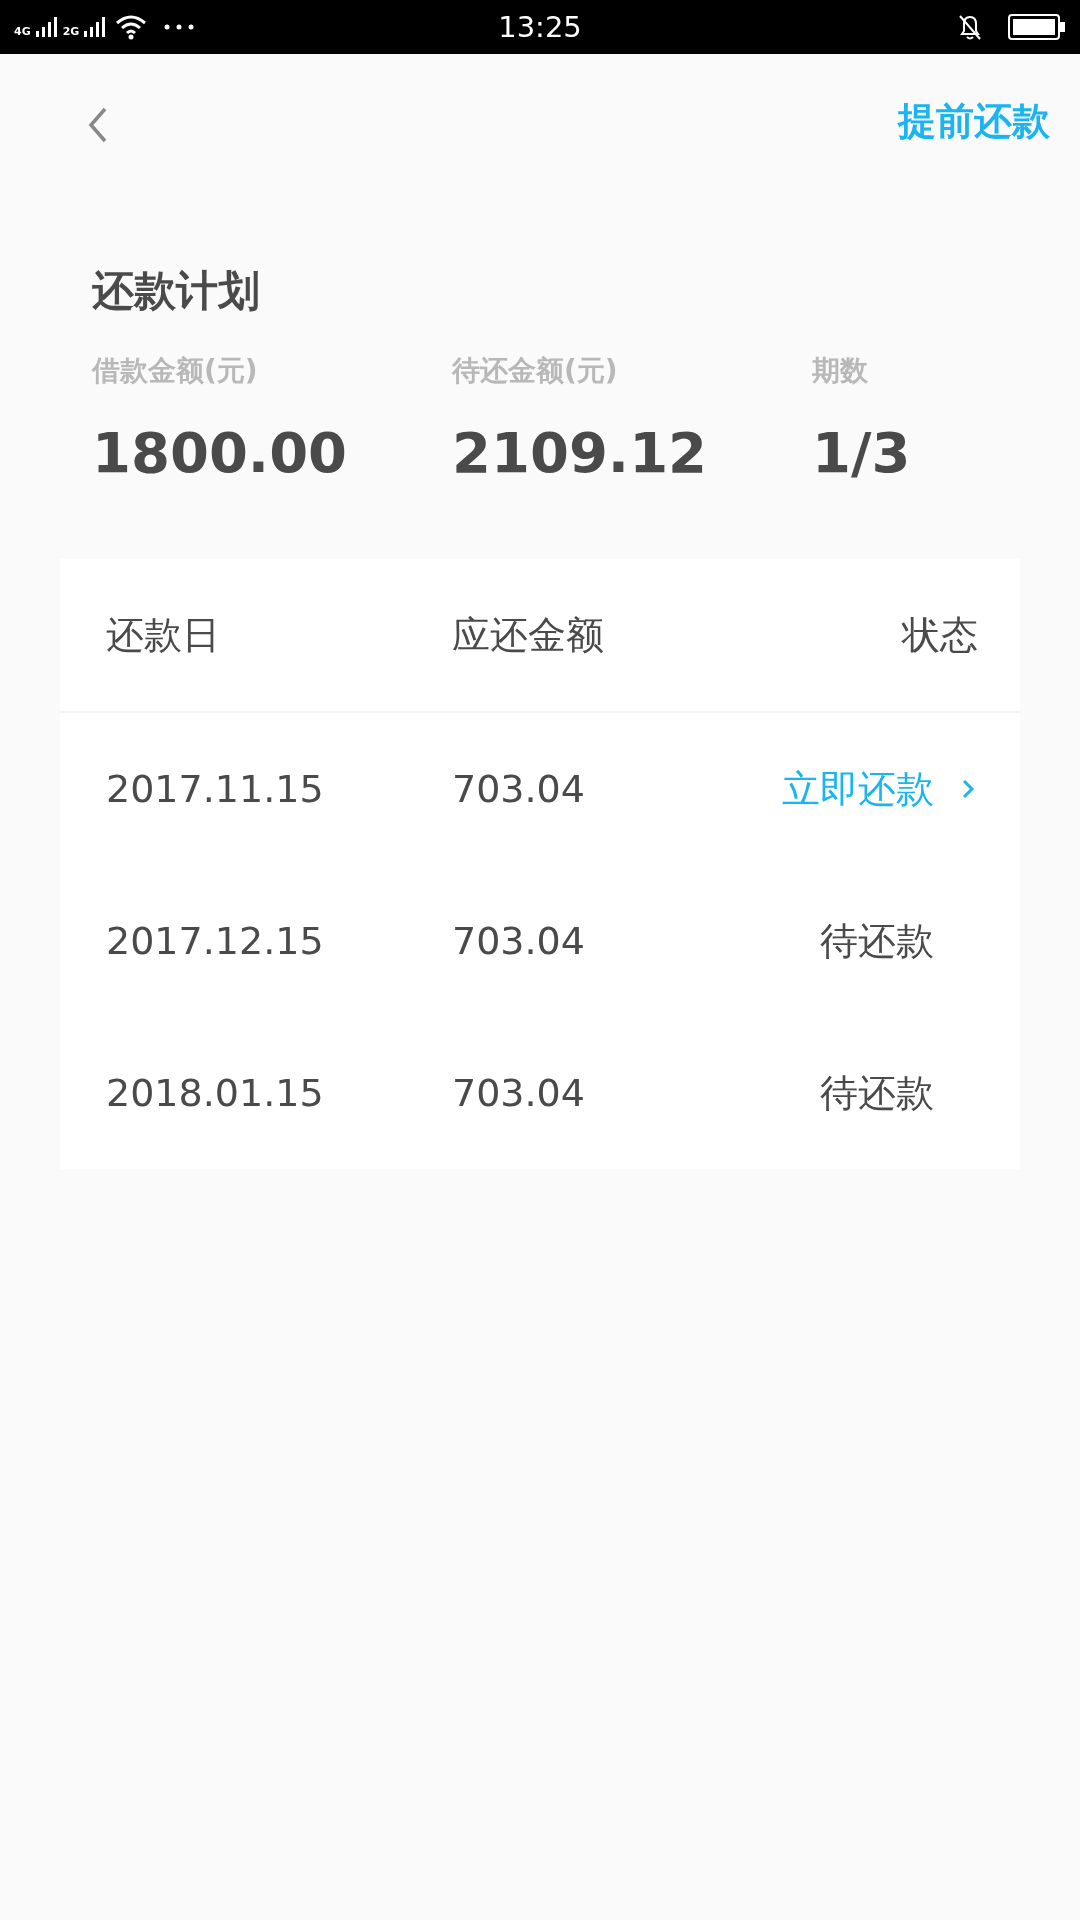 The width and height of the screenshot is (1080, 1920). I want to click on network-label: 2G, so click(71, 31).